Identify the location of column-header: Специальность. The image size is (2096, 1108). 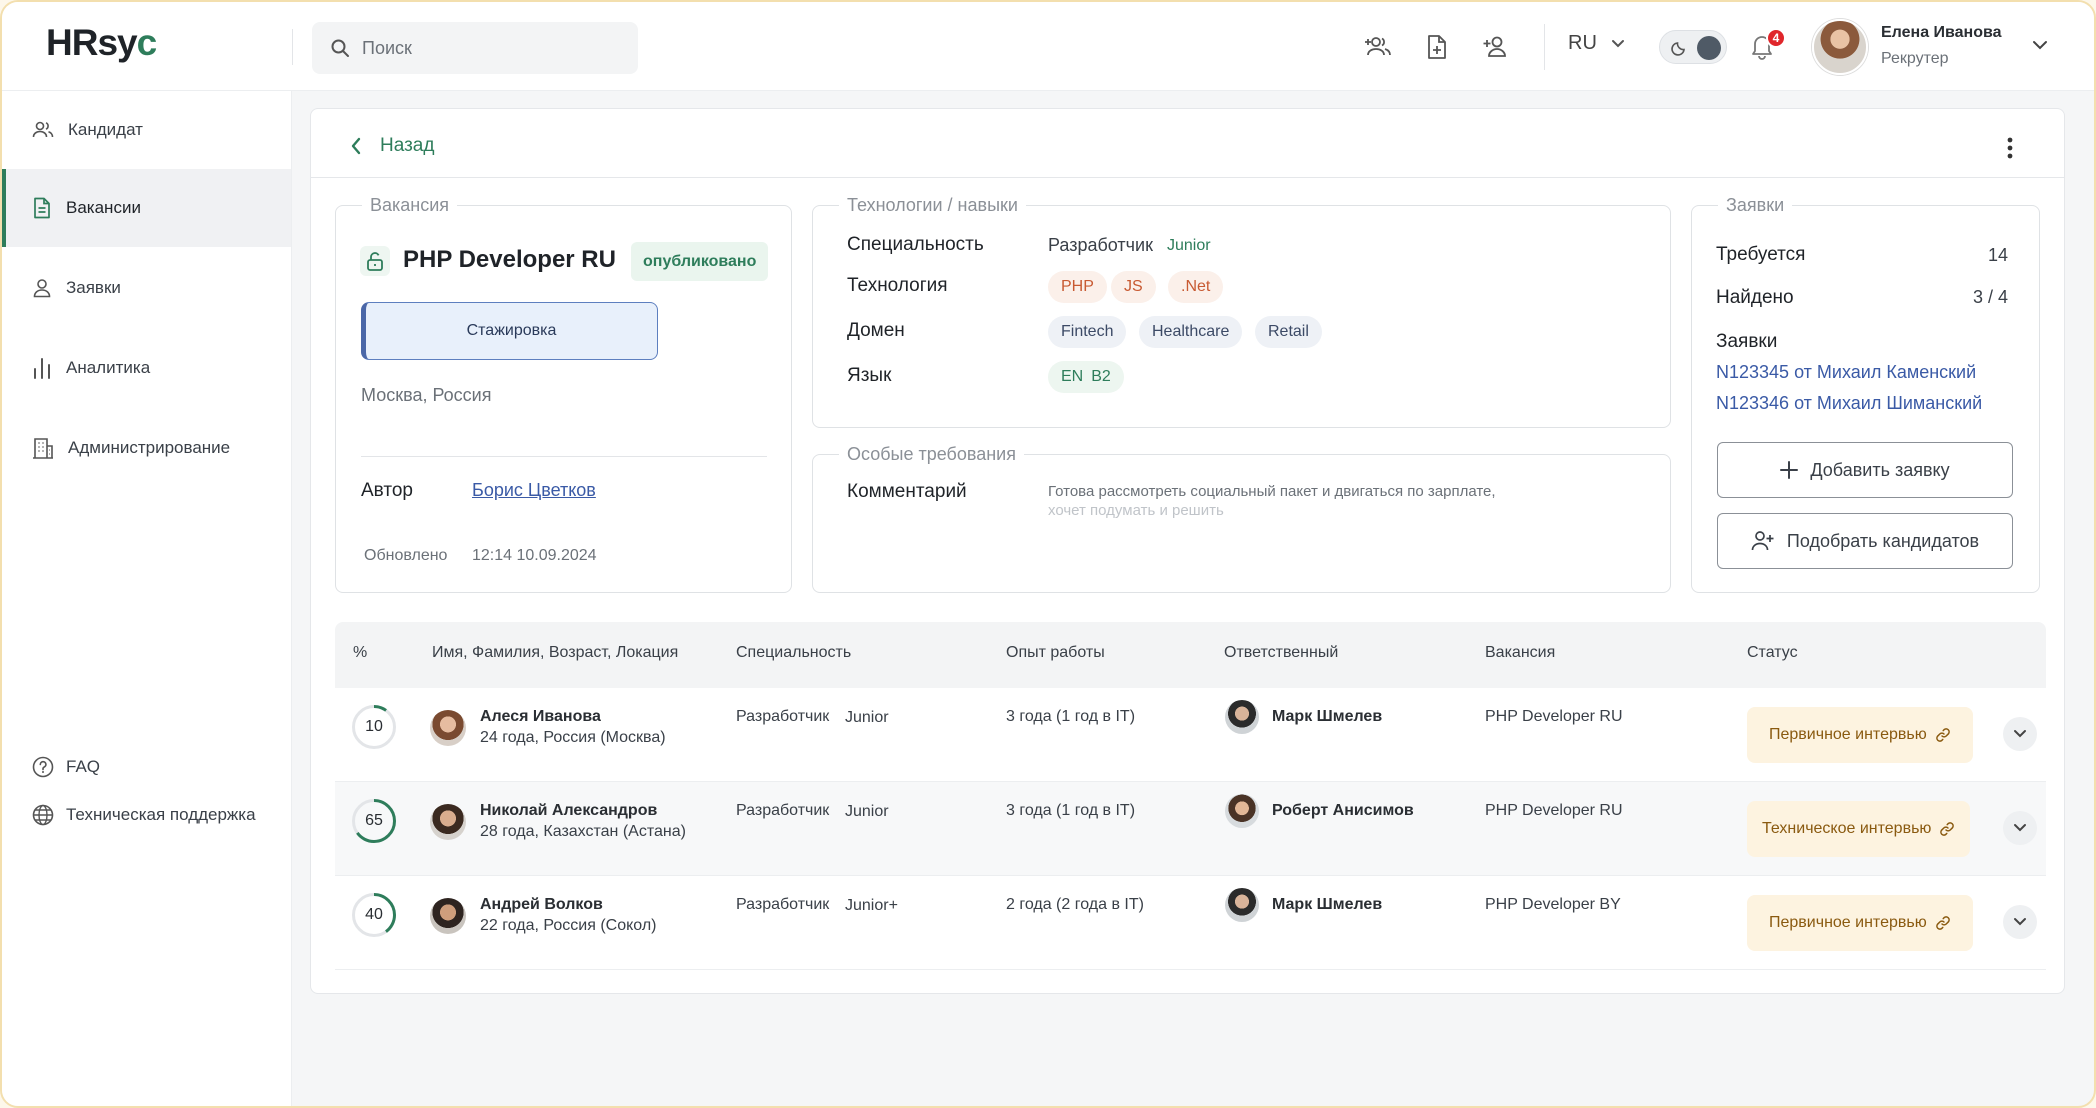
(793, 653).